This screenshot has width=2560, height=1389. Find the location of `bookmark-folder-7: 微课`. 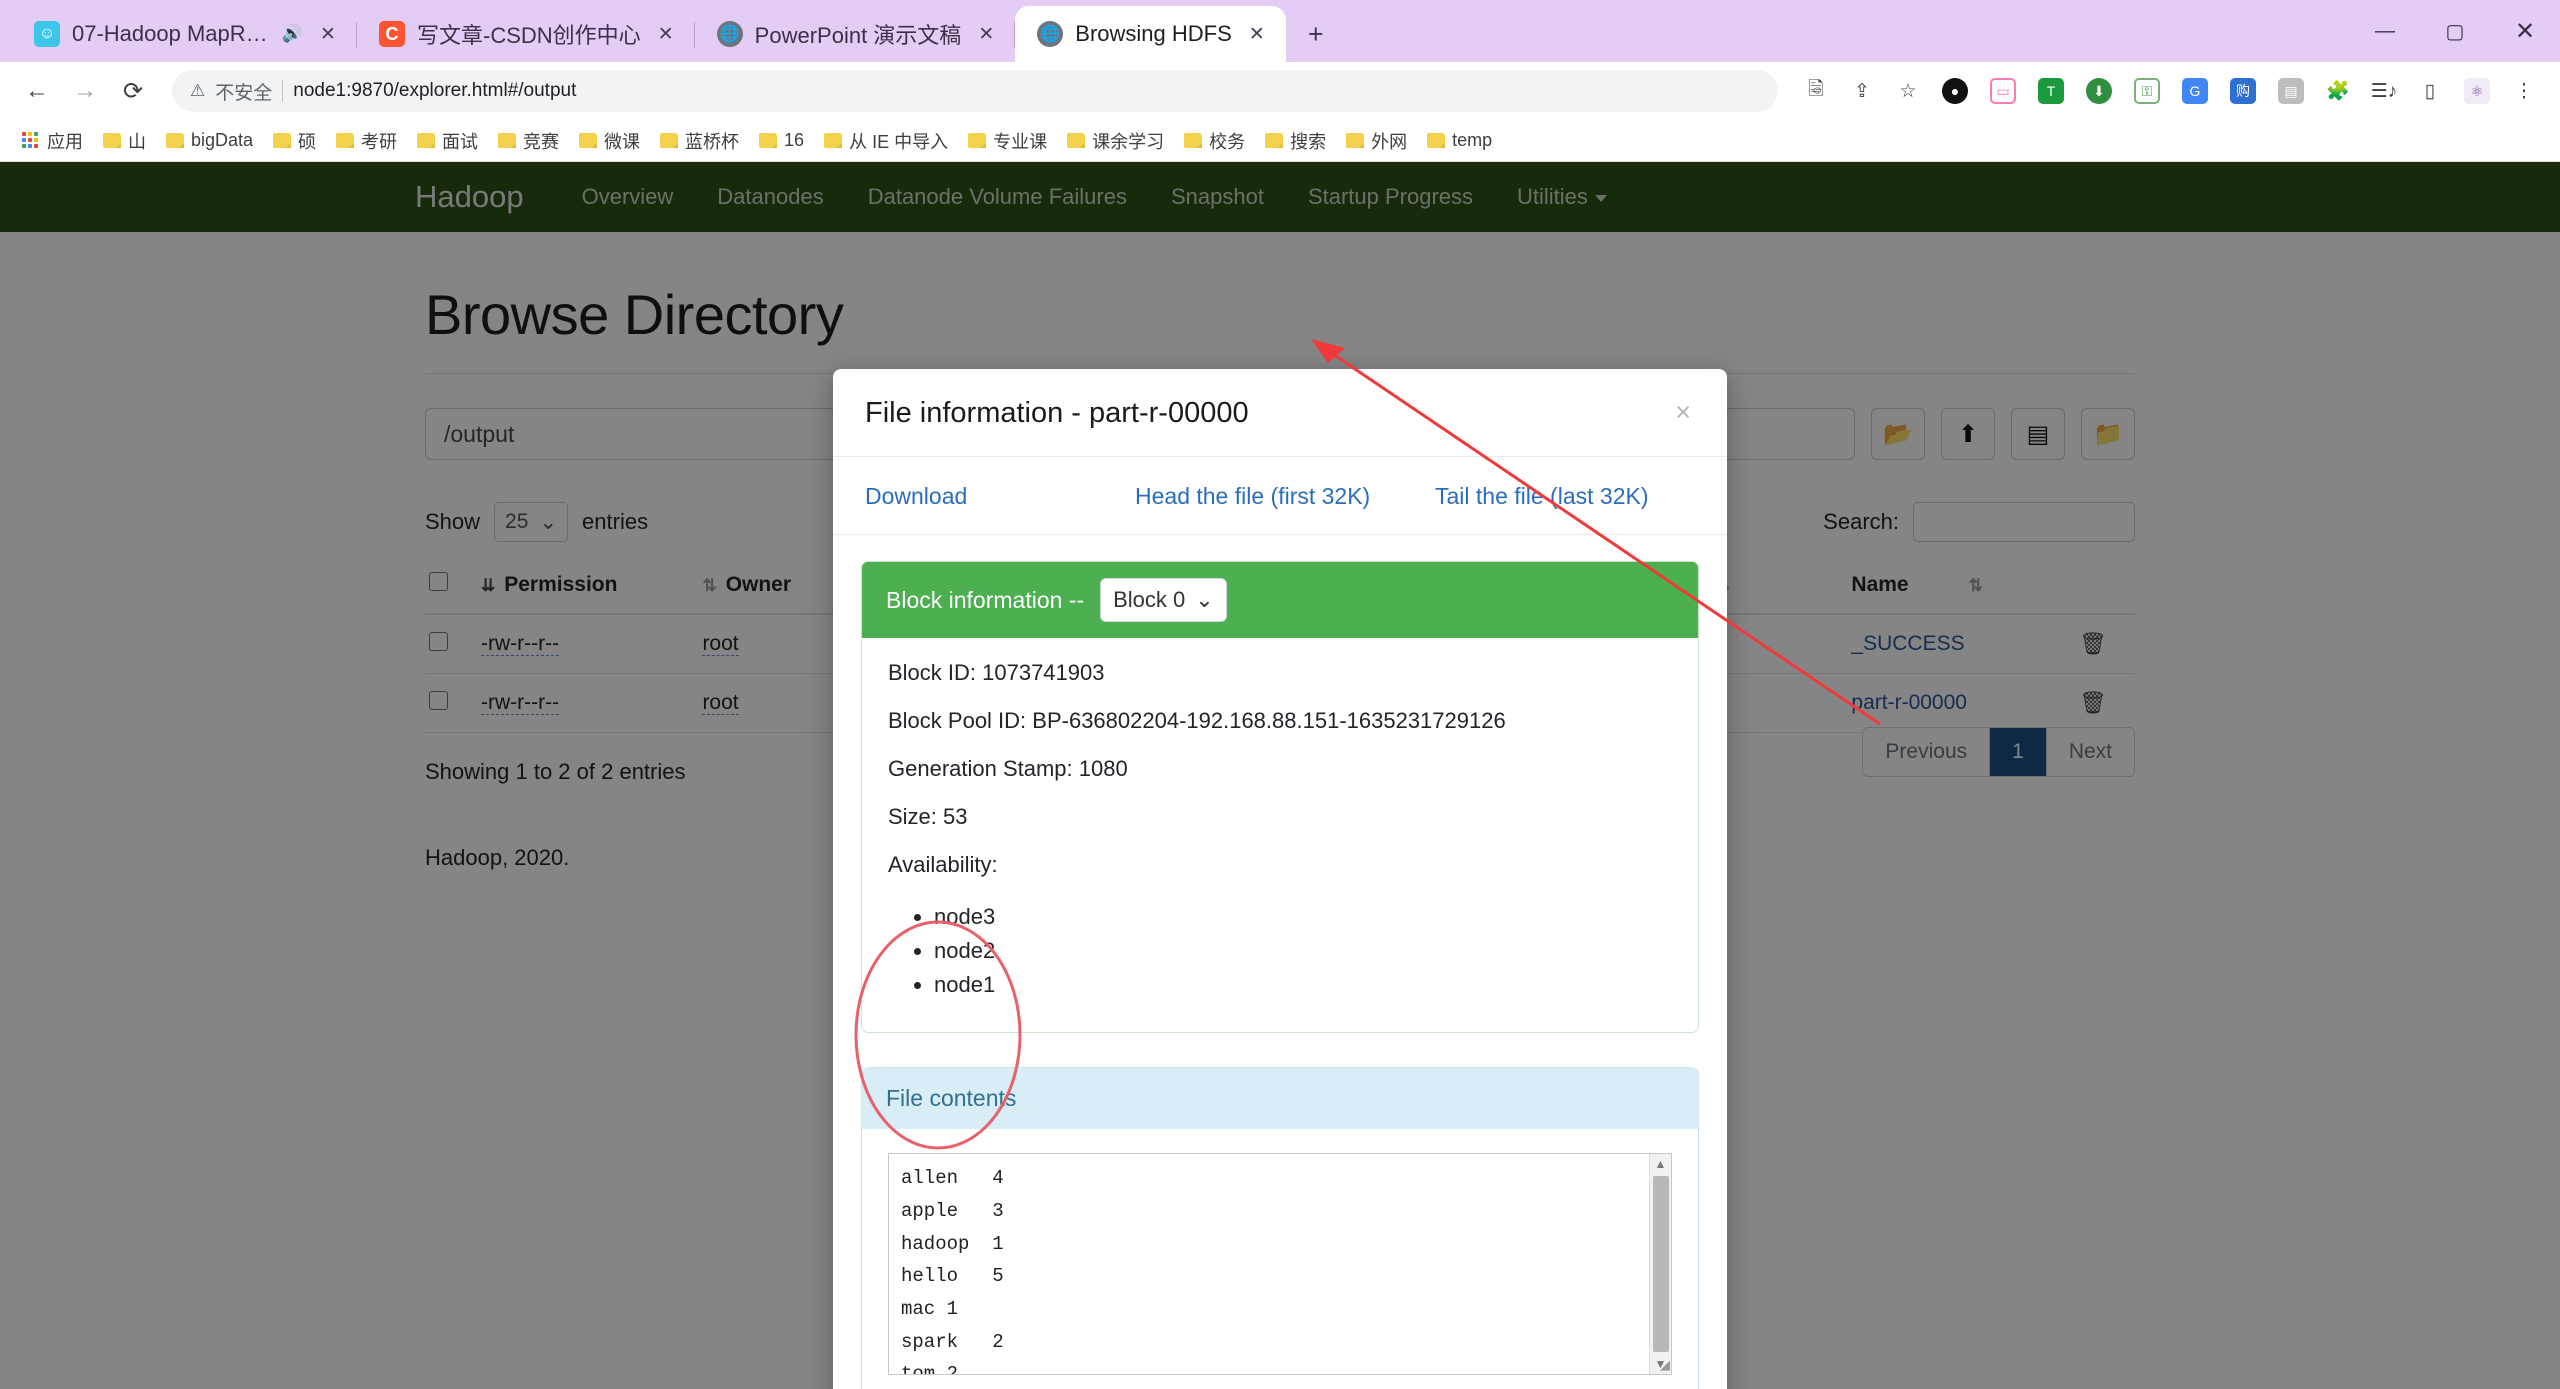

bookmark-folder-7: 微课 is located at coordinates (609, 141).